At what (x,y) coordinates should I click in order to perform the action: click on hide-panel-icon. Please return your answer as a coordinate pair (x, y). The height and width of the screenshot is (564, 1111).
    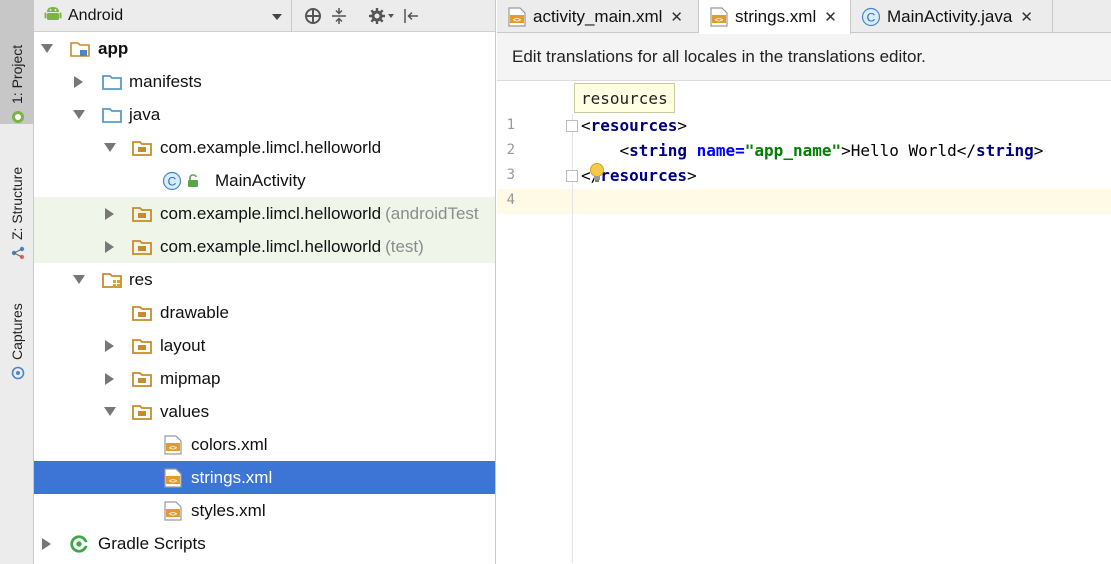
    Looking at the image, I should click on (411, 16).